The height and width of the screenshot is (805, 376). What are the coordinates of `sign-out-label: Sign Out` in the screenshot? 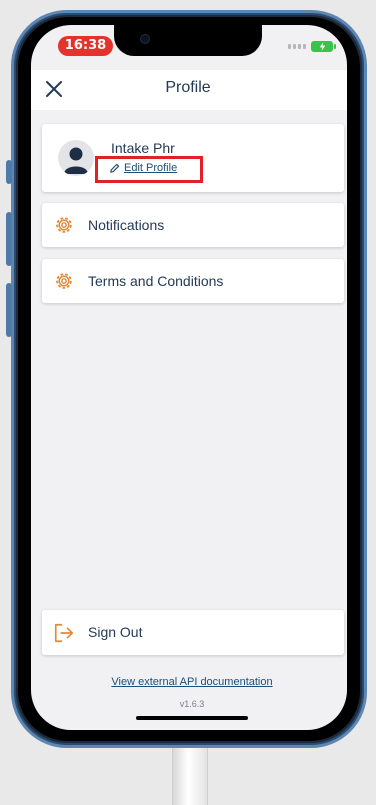 It's located at (115, 632).